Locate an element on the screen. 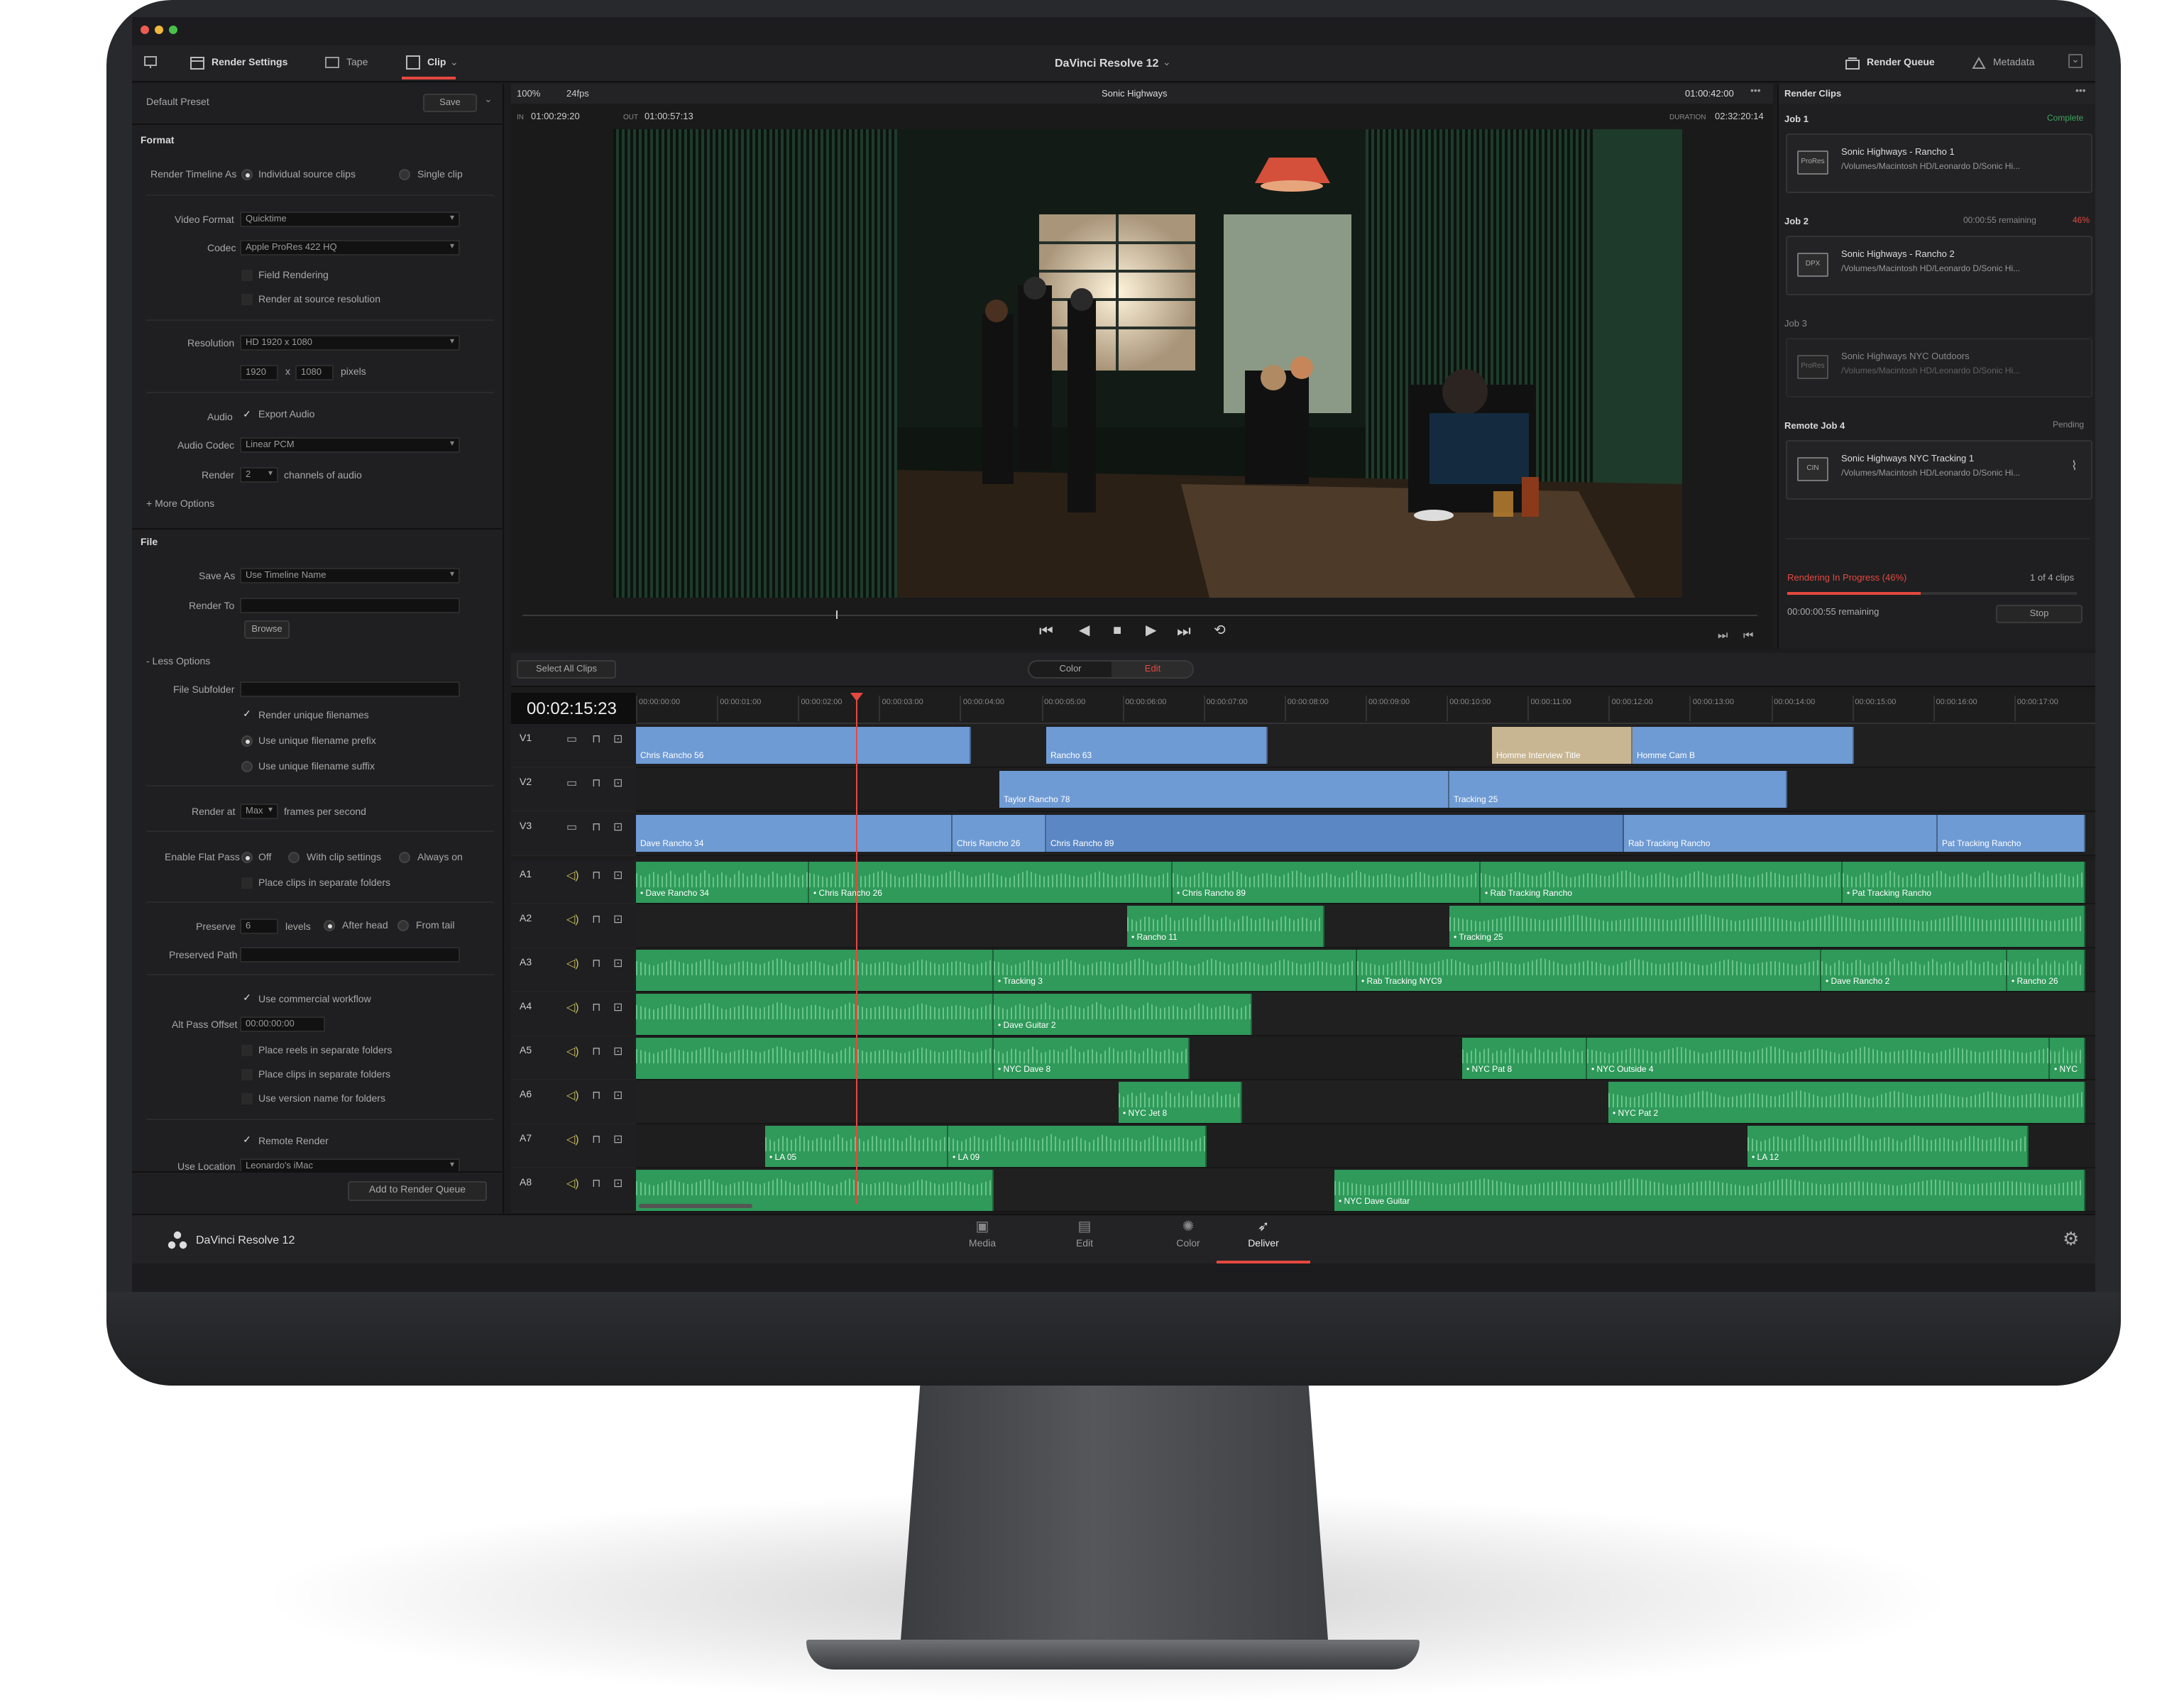 The image size is (2184, 1705). clip-chevron-down-icon: ⌄ is located at coordinates (455, 62).